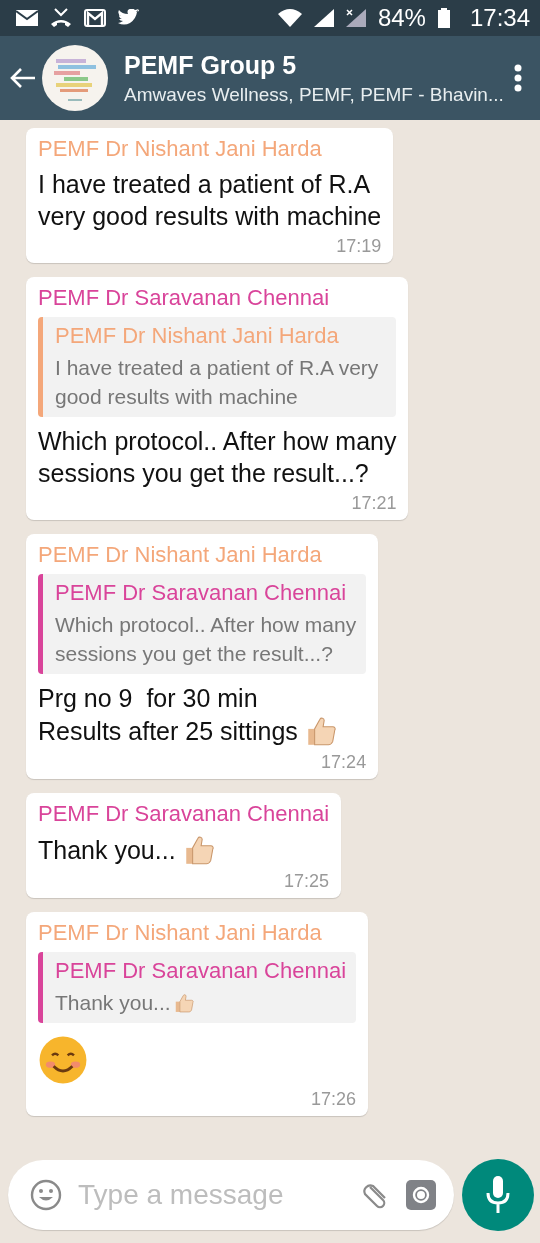 The height and width of the screenshot is (1243, 540). What do you see at coordinates (443, 18) in the screenshot?
I see `battery-icon` at bounding box center [443, 18].